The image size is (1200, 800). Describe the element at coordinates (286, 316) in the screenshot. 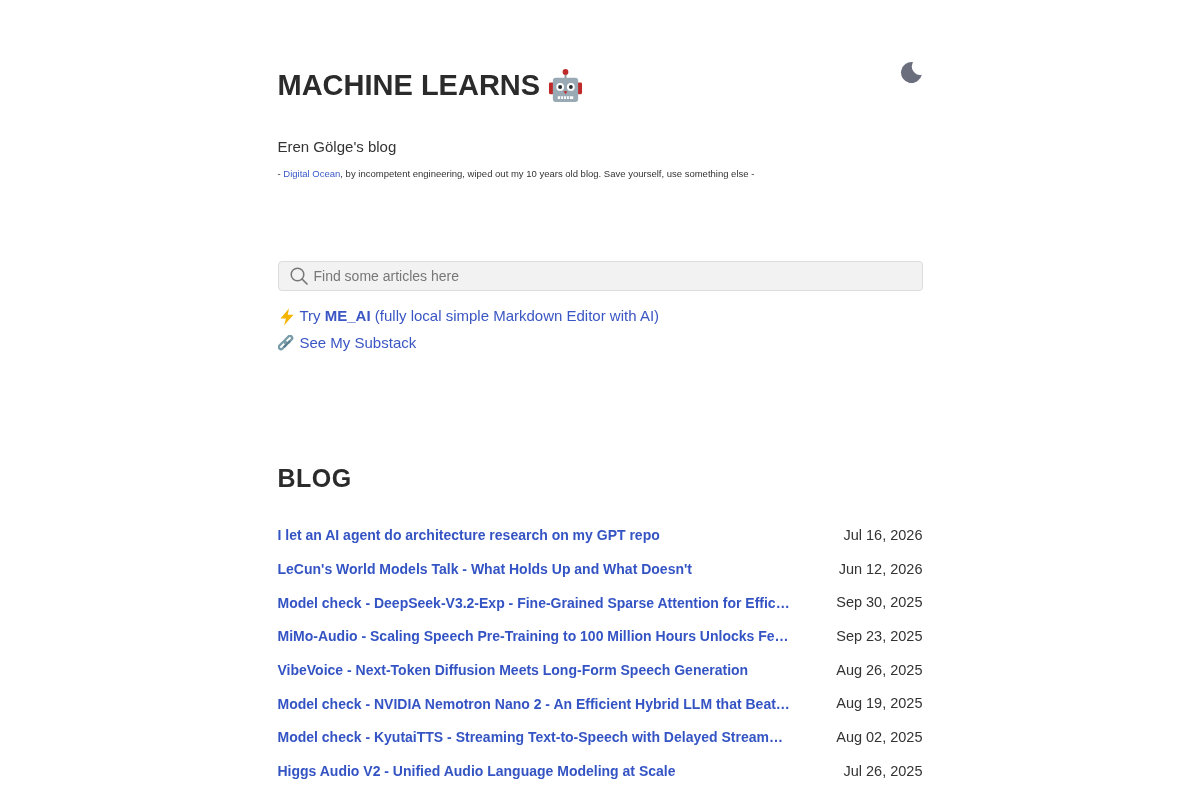

I see `lightning-icon` at that location.